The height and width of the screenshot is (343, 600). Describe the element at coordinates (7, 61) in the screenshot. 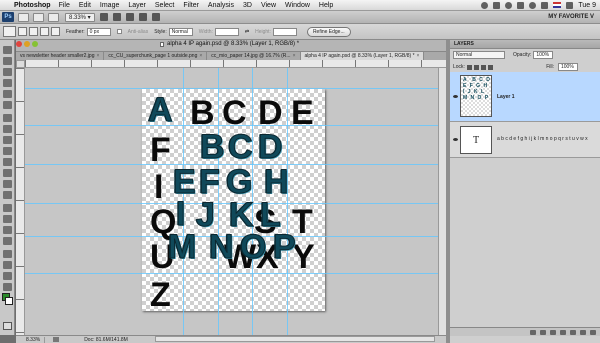

I see `marquee-tool-icon` at that location.